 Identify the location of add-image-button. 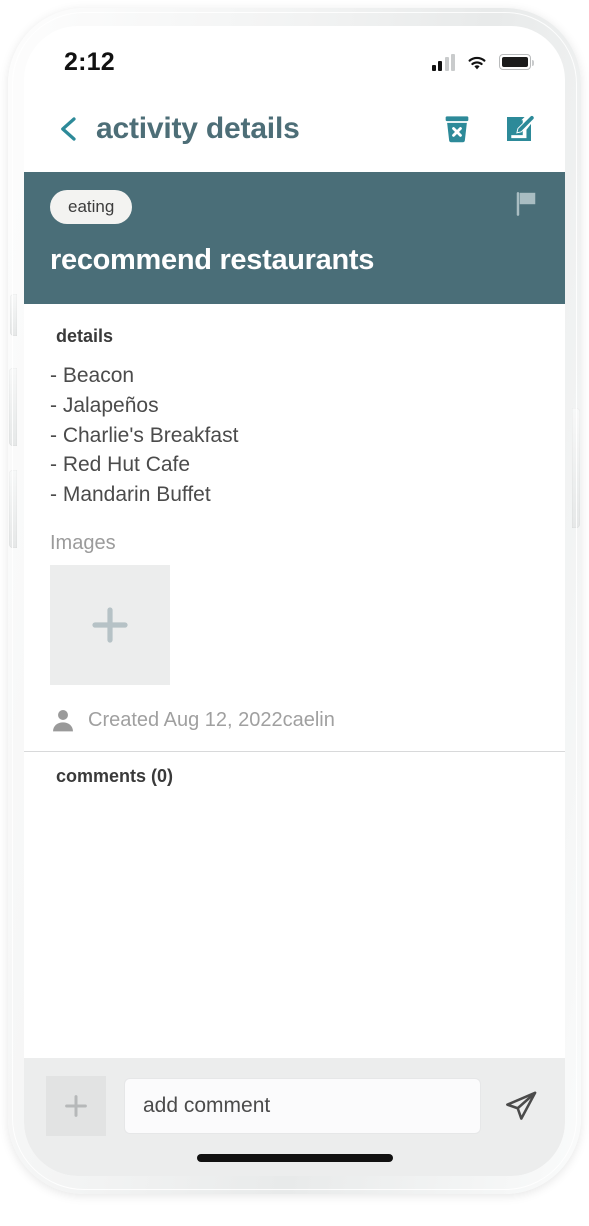
(110, 625).